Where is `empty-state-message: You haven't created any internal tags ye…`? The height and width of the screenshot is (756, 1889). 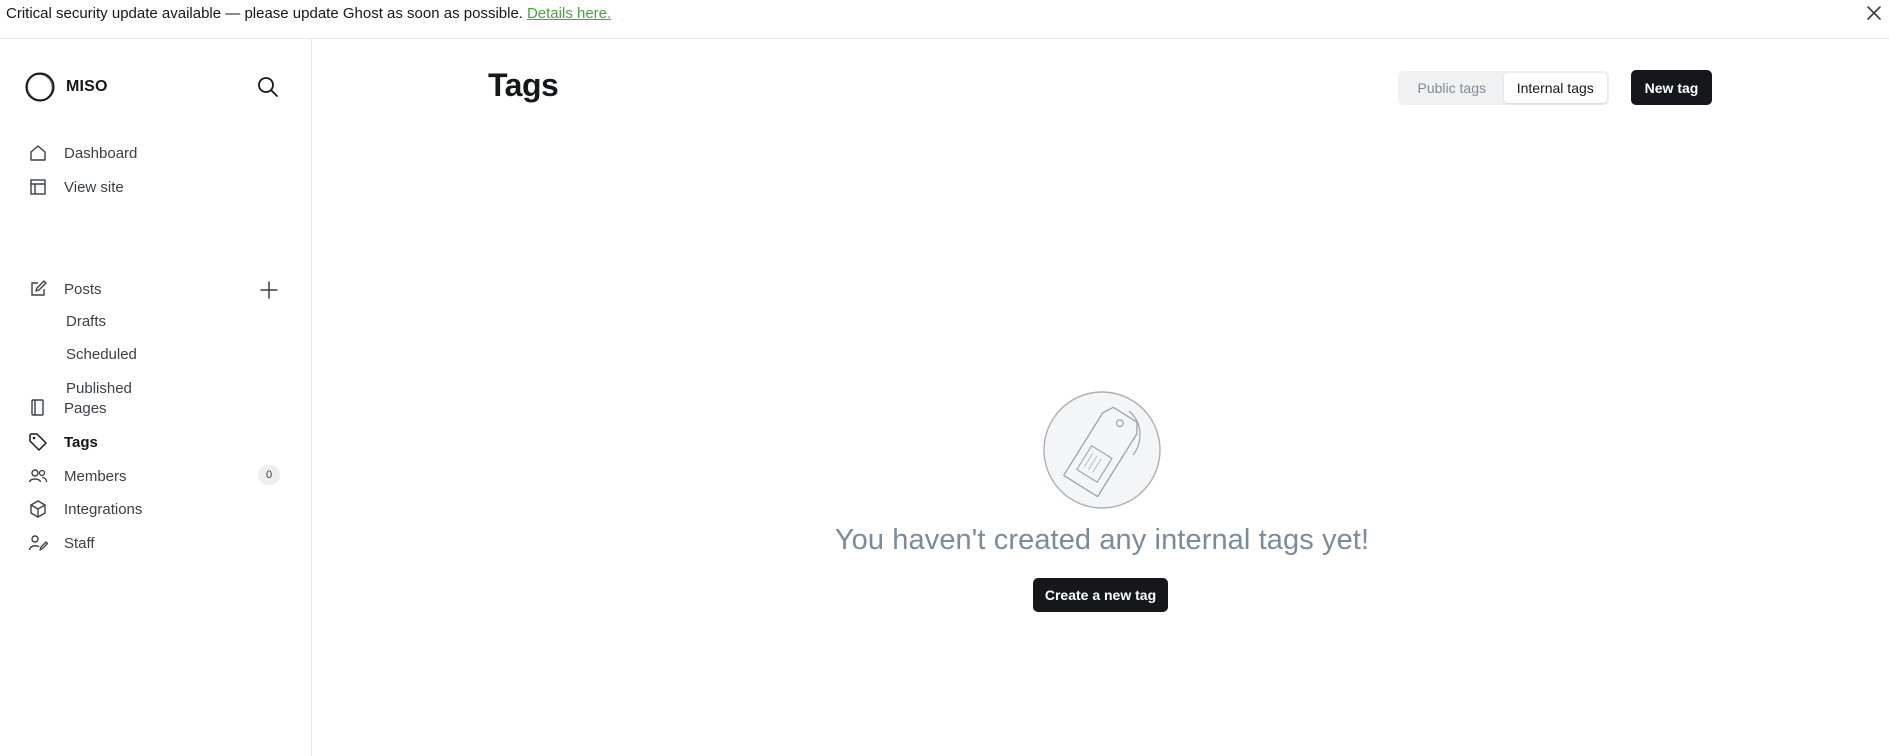 empty-state-message: You haven't created any internal tags ye… is located at coordinates (1102, 540).